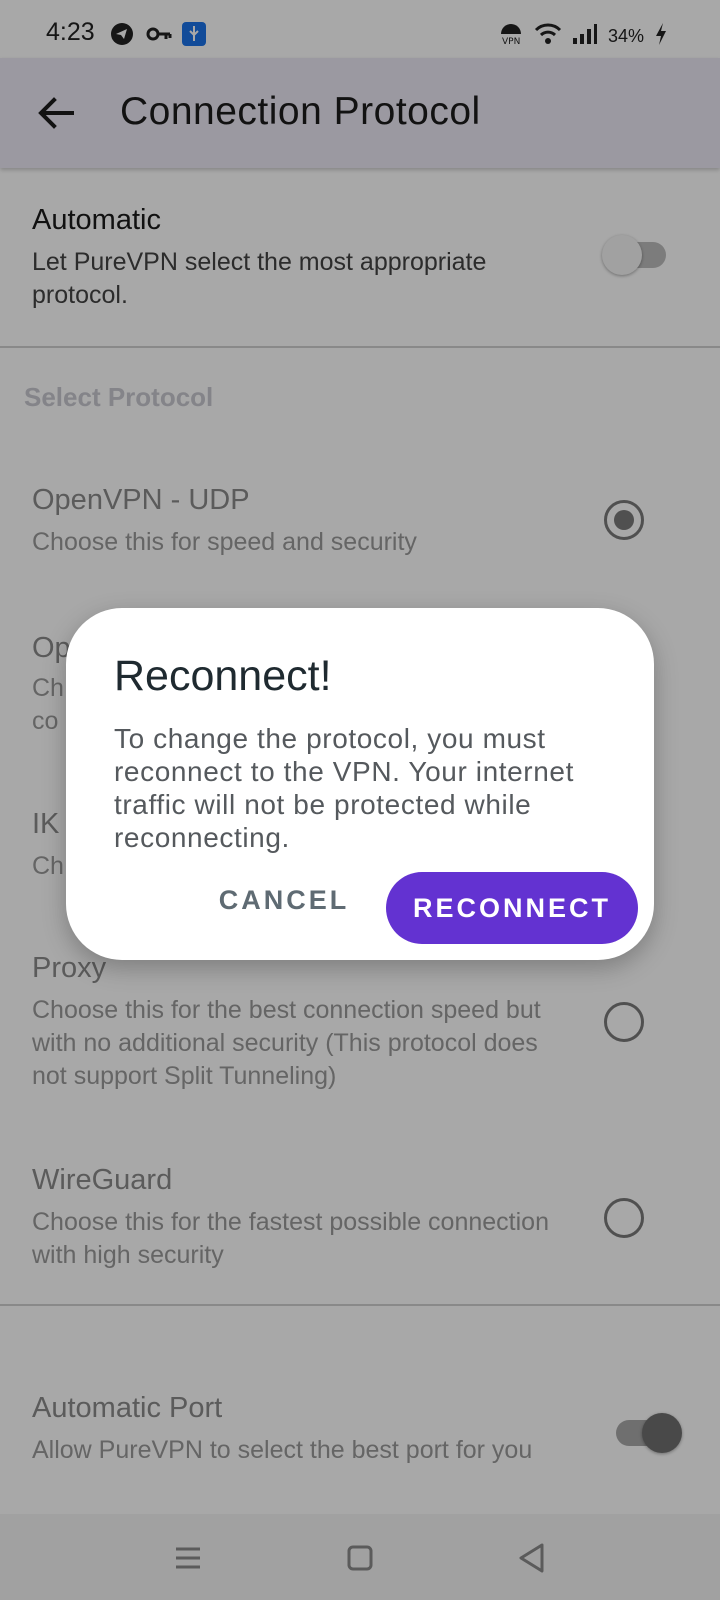 Image resolution: width=720 pixels, height=1600 pixels. Describe the element at coordinates (223, 676) in the screenshot. I see `dialog-title: Reconnect!` at that location.